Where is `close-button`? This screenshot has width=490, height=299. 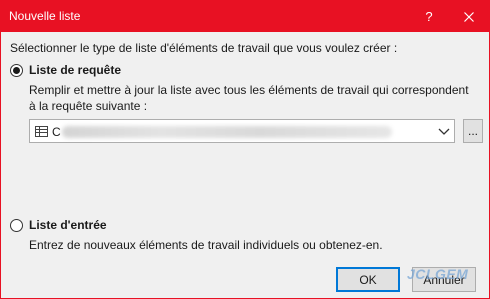 close-button is located at coordinates (469, 16).